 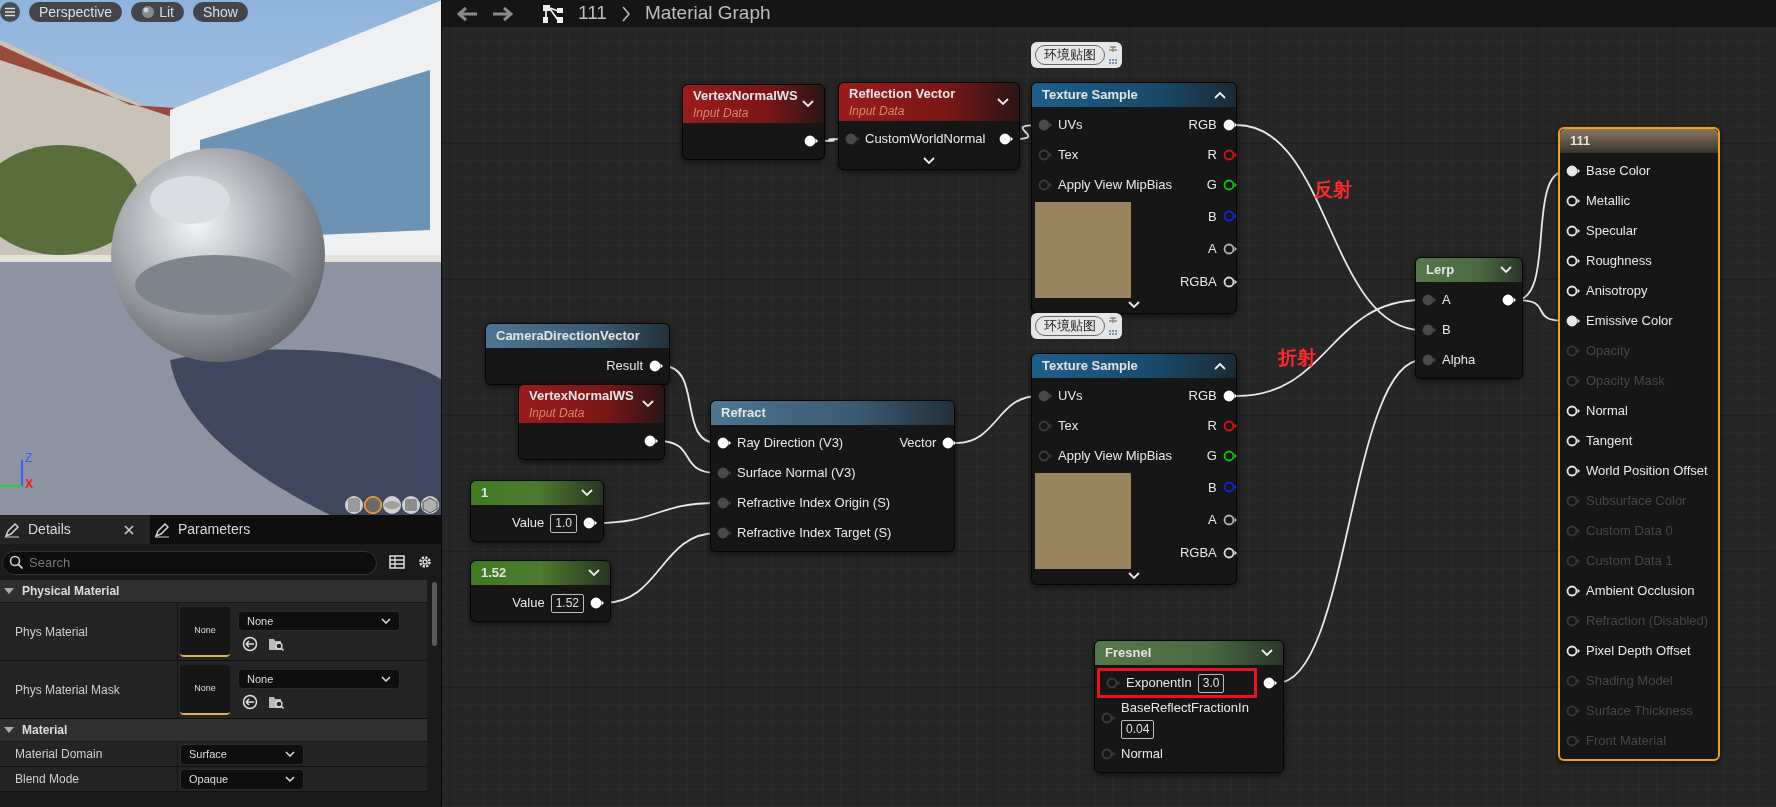 What do you see at coordinates (430, 505) in the screenshot?
I see `box-icon` at bounding box center [430, 505].